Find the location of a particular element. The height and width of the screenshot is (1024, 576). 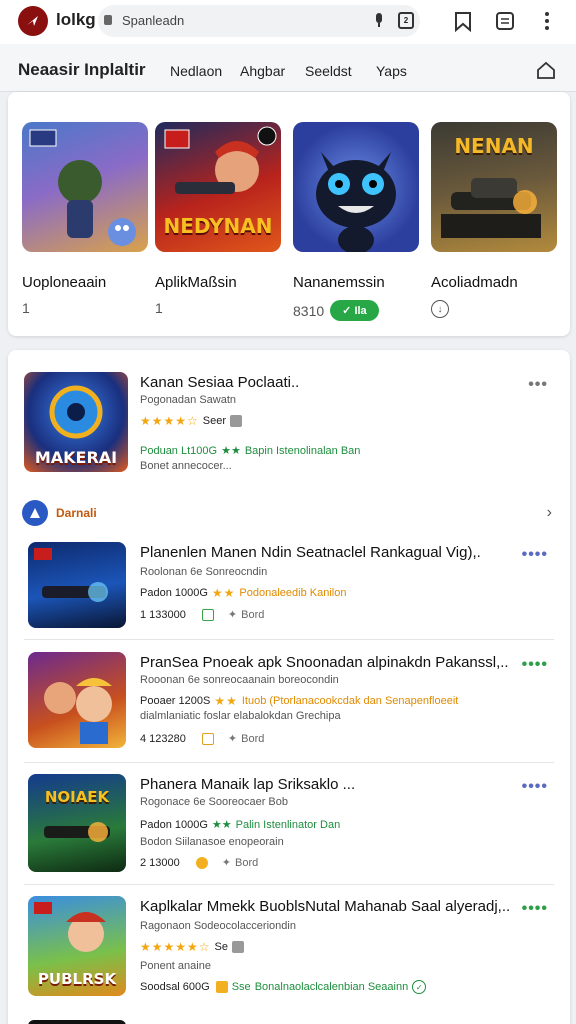

next-item-preview is located at coordinates (77, 1022).